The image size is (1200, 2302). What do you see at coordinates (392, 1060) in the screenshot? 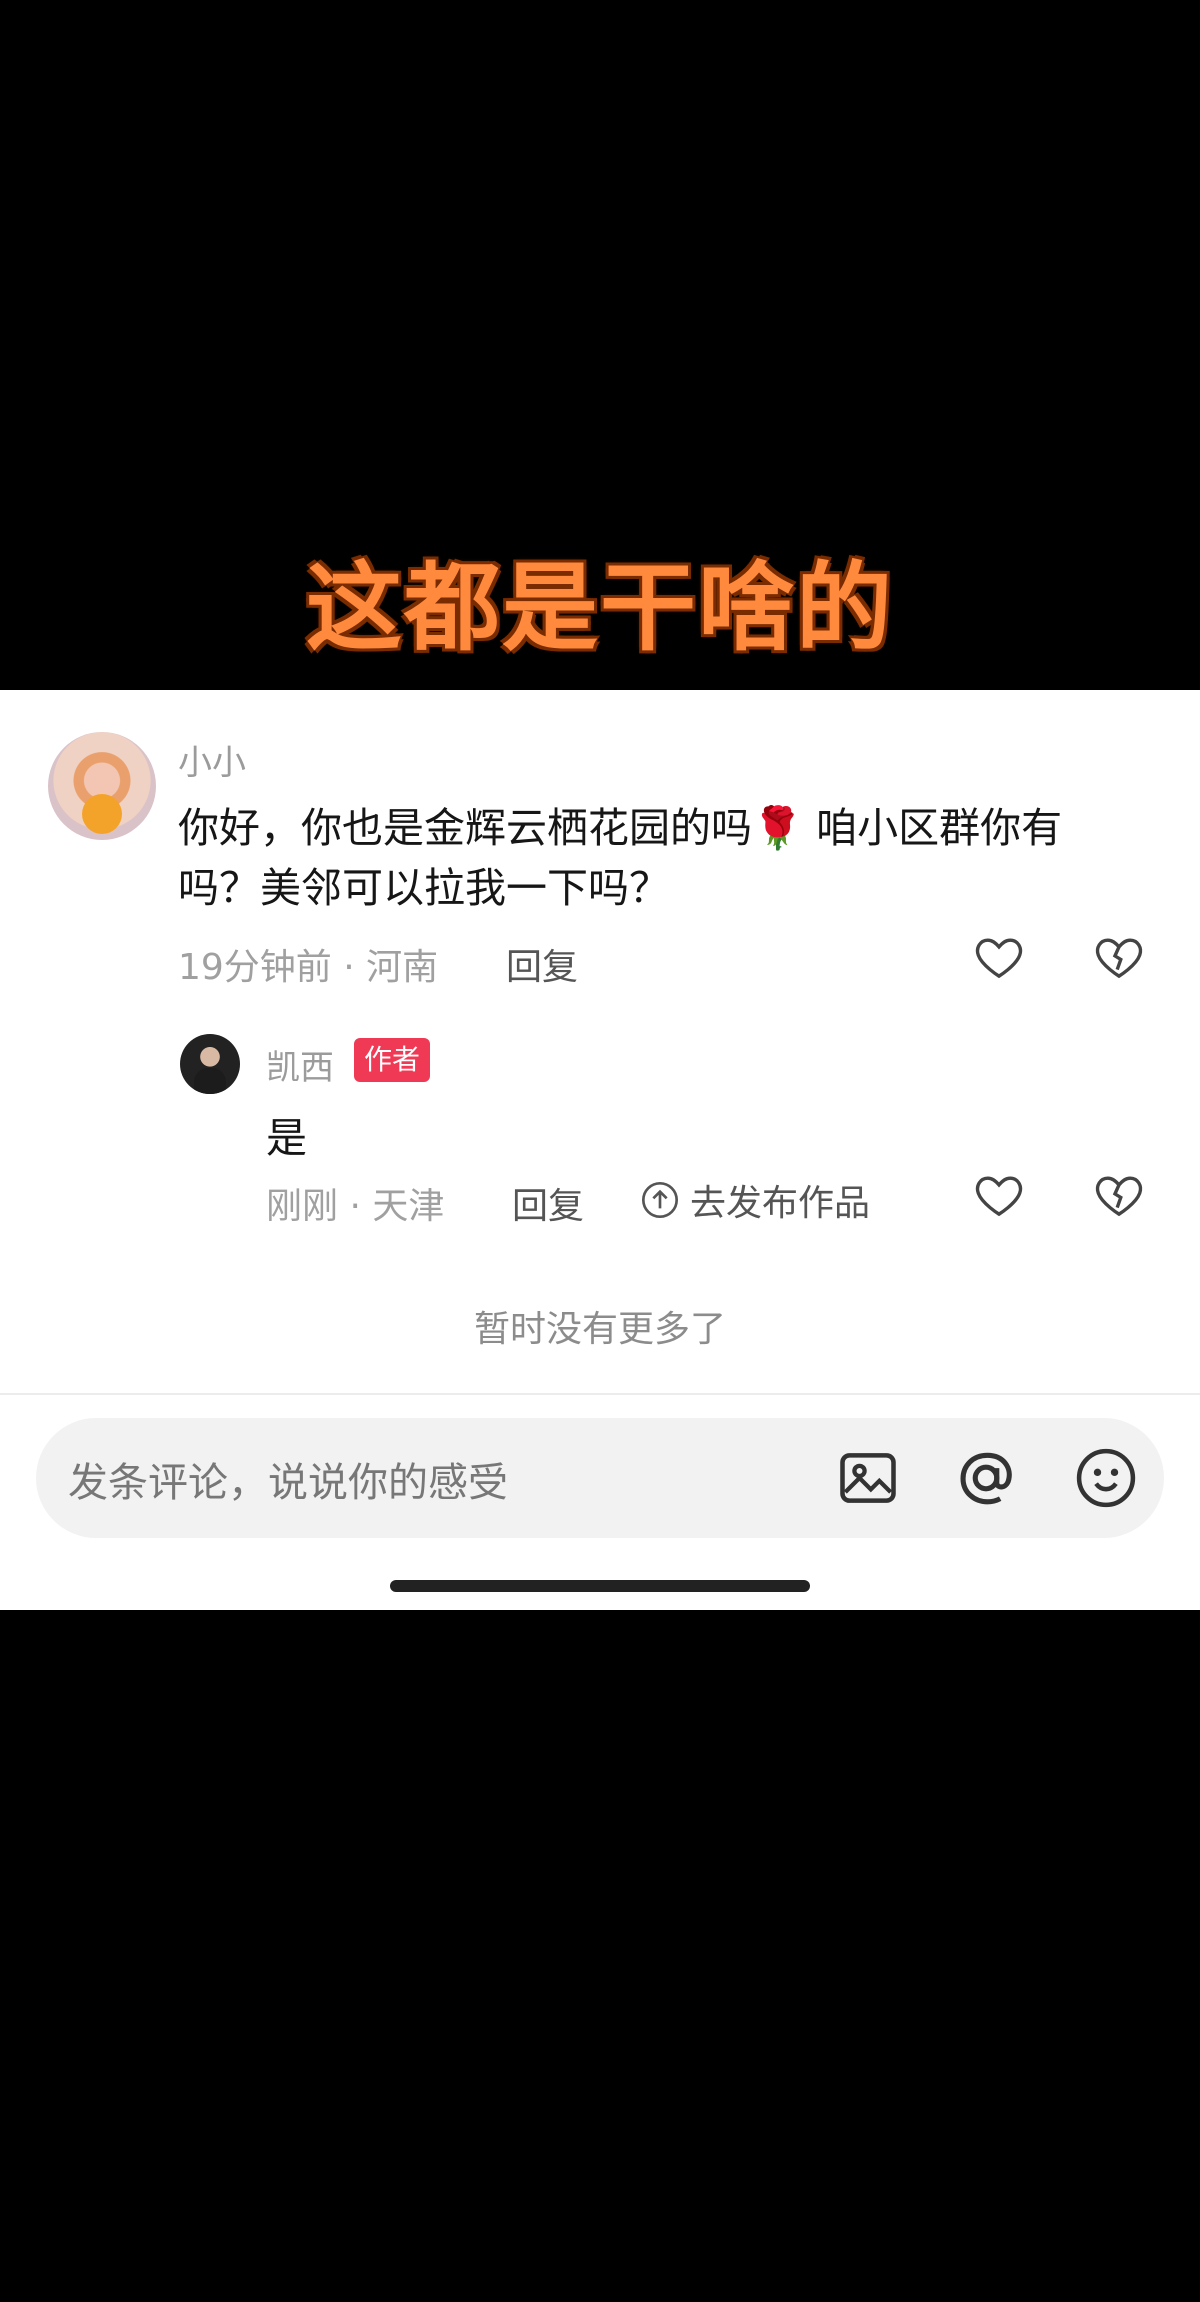
I see `author-badge: 作者` at bounding box center [392, 1060].